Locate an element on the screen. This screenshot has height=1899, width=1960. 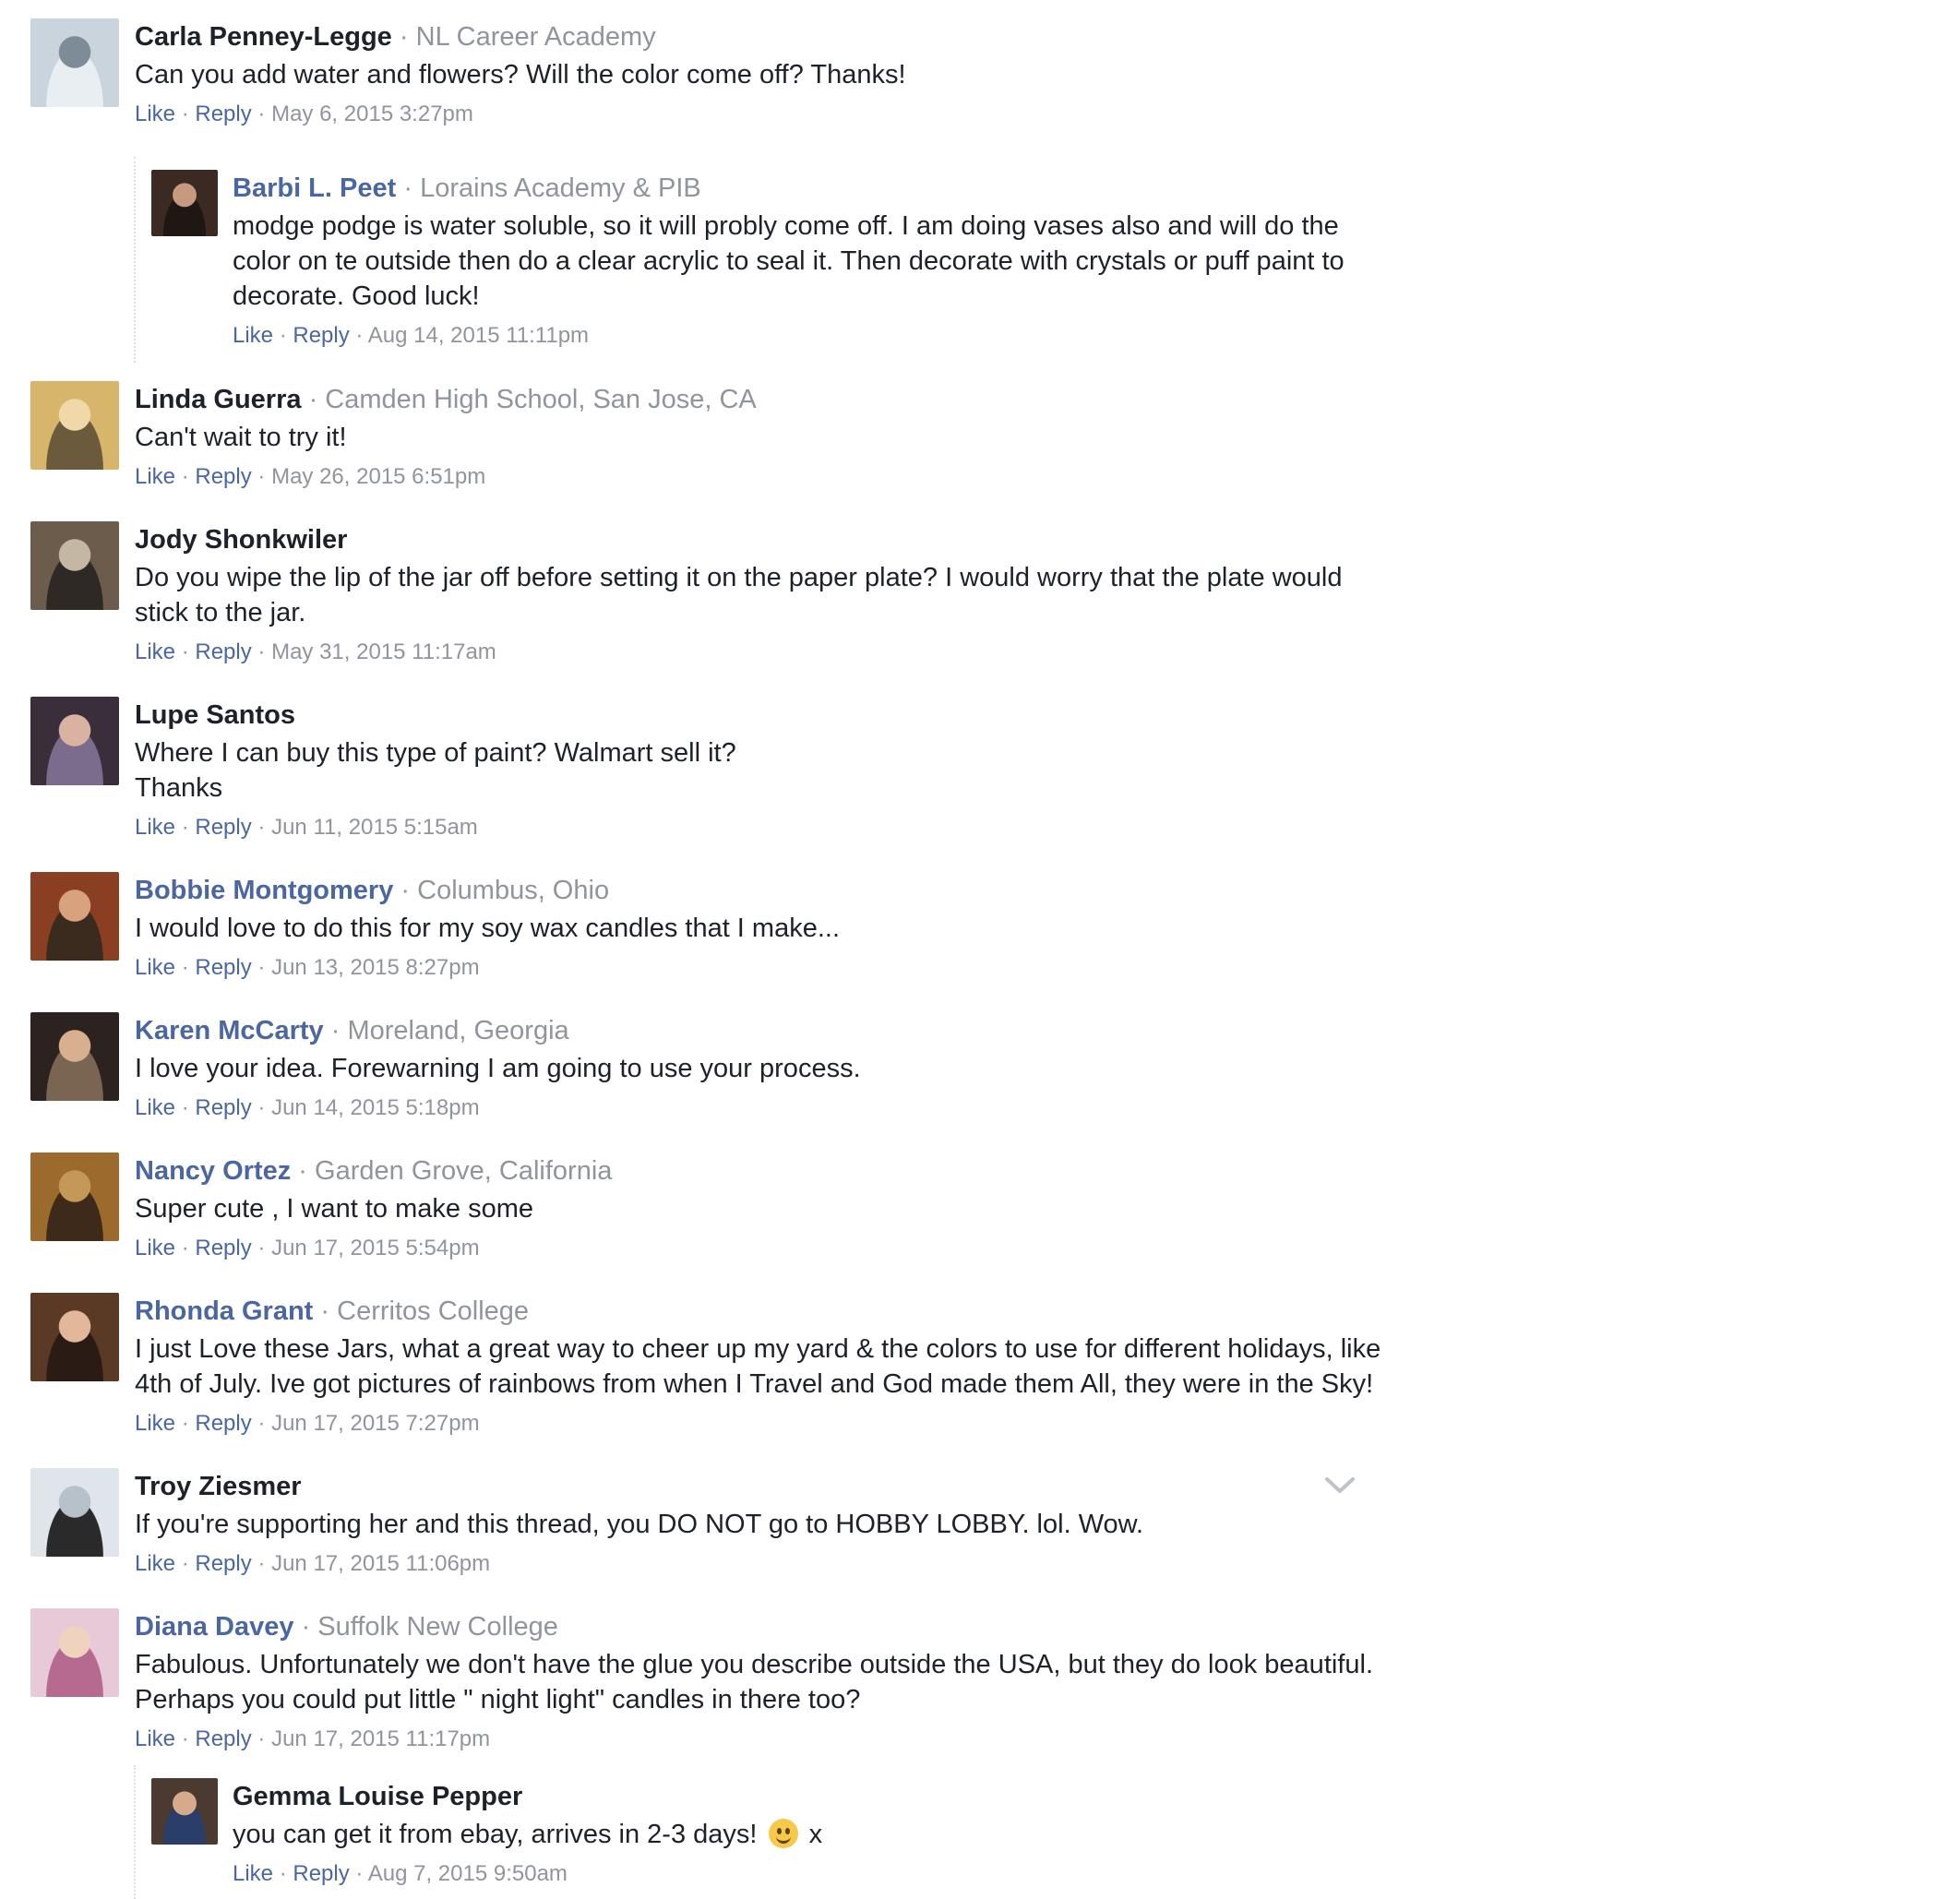
thread-line is located at coordinates (135, 1832).